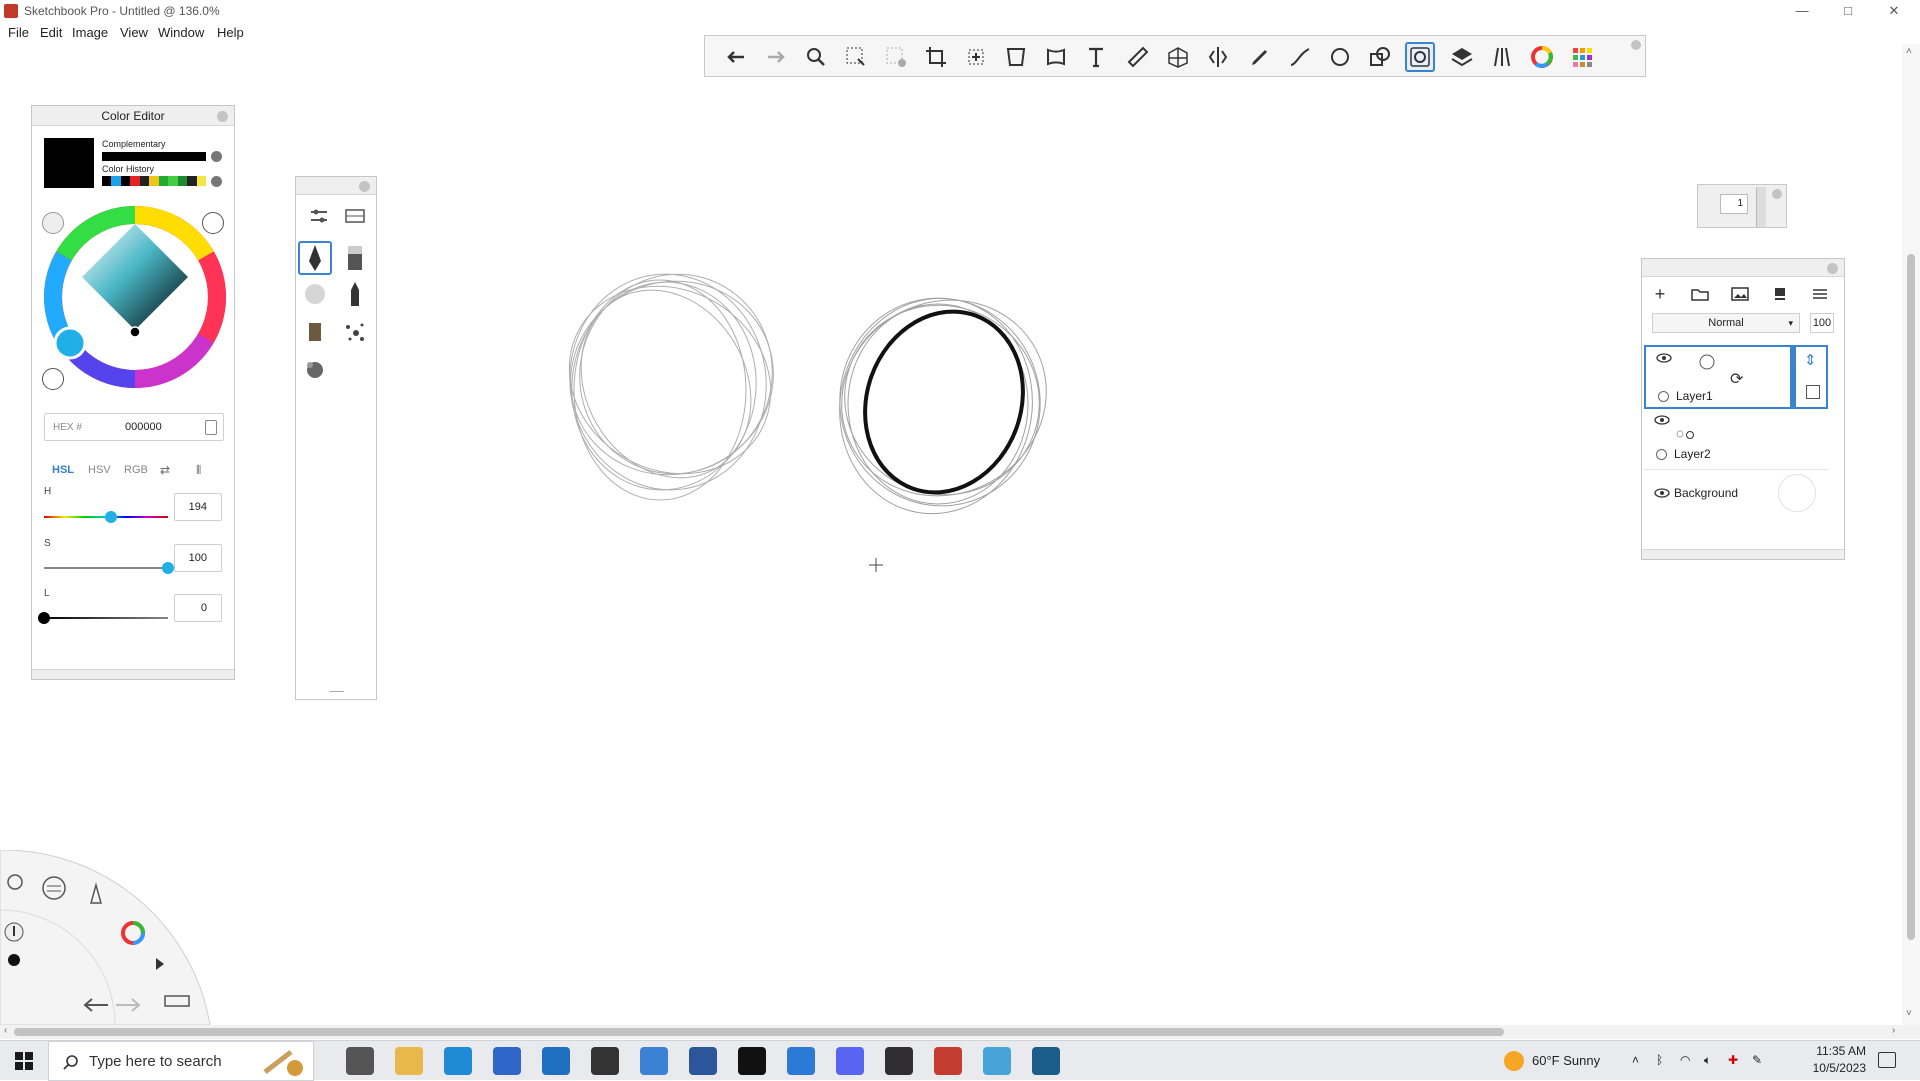  What do you see at coordinates (133, 674) in the screenshot?
I see `collapse-handle` at bounding box center [133, 674].